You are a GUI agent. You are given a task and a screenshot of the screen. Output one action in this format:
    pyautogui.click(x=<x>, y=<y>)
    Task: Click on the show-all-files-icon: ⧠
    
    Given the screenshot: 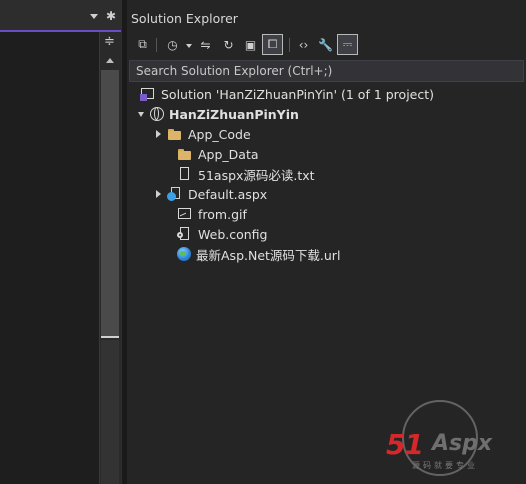 What is the action you would take?
    pyautogui.click(x=272, y=44)
    